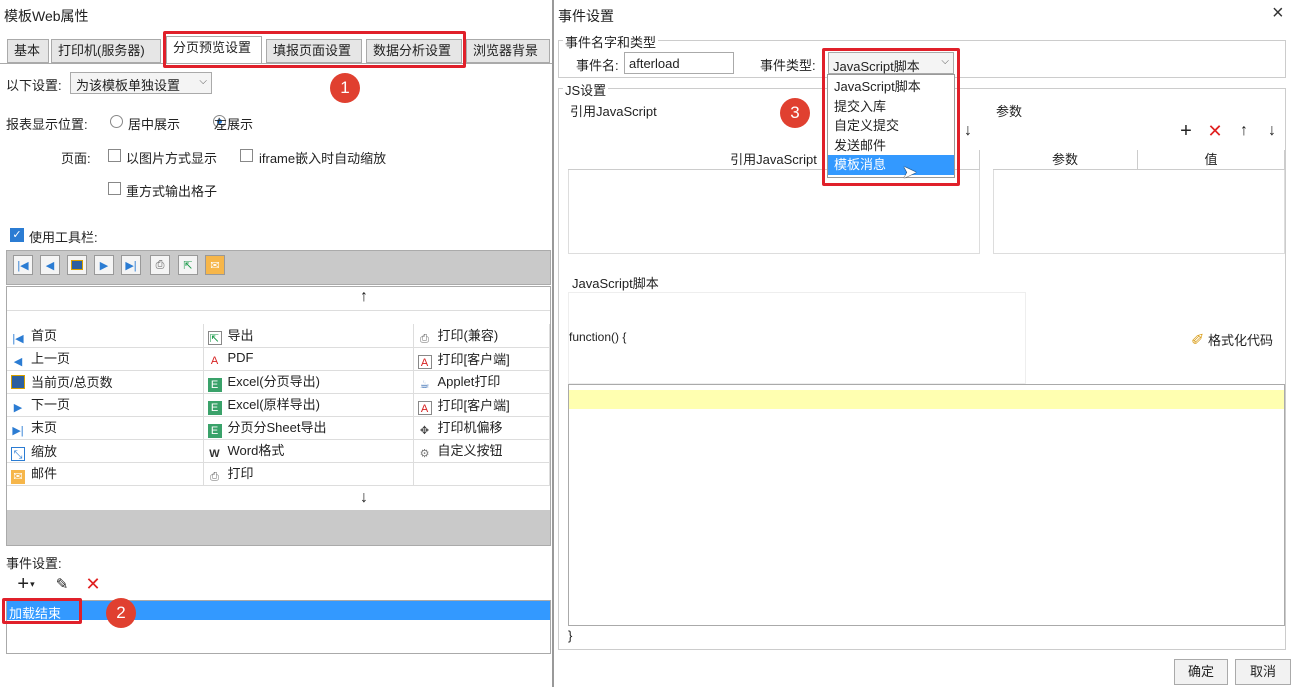  I want to click on grid-item-label: Excel(分页导出), so click(273, 381).